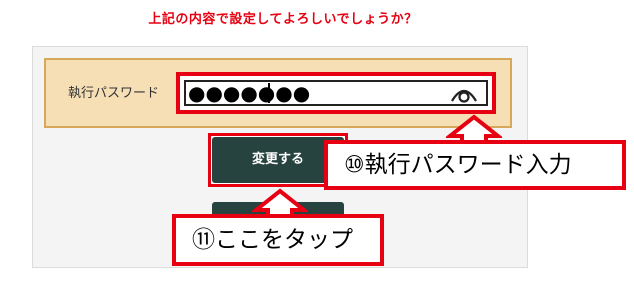 The image size is (634, 286). What do you see at coordinates (249, 93) in the screenshot?
I see `password-masked-value: ●●●●●●●` at bounding box center [249, 93].